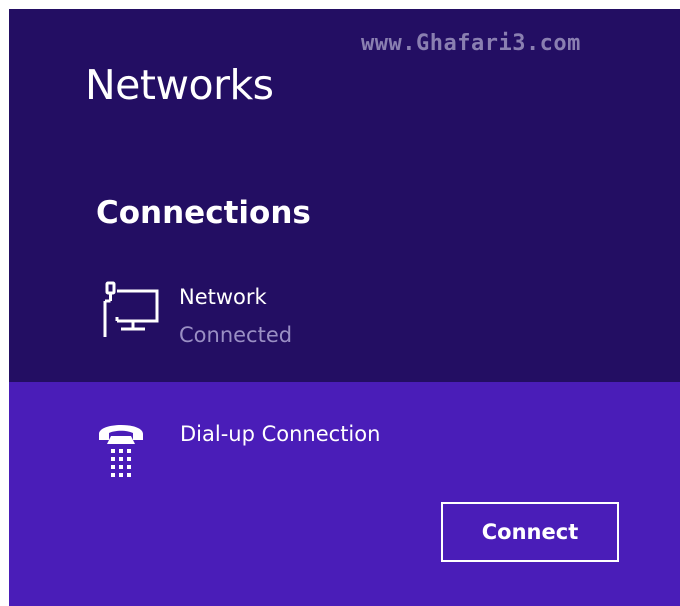  What do you see at coordinates (471, 43) in the screenshot?
I see `watermark: www.Ghafari3.com` at bounding box center [471, 43].